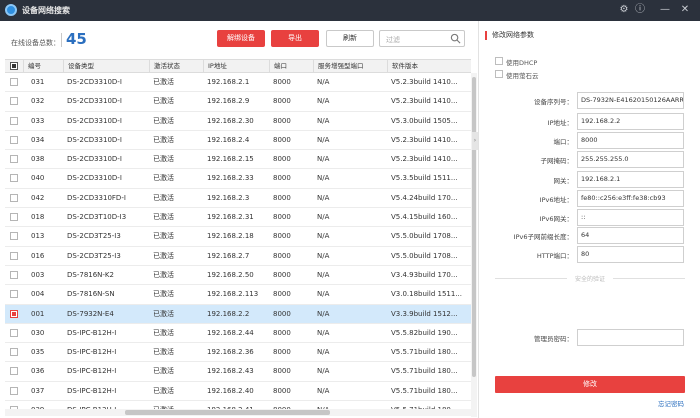 This screenshot has height=418, width=700. Describe the element at coordinates (429, 67) in the screenshot. I see `column-header-version: 软件版本` at that location.